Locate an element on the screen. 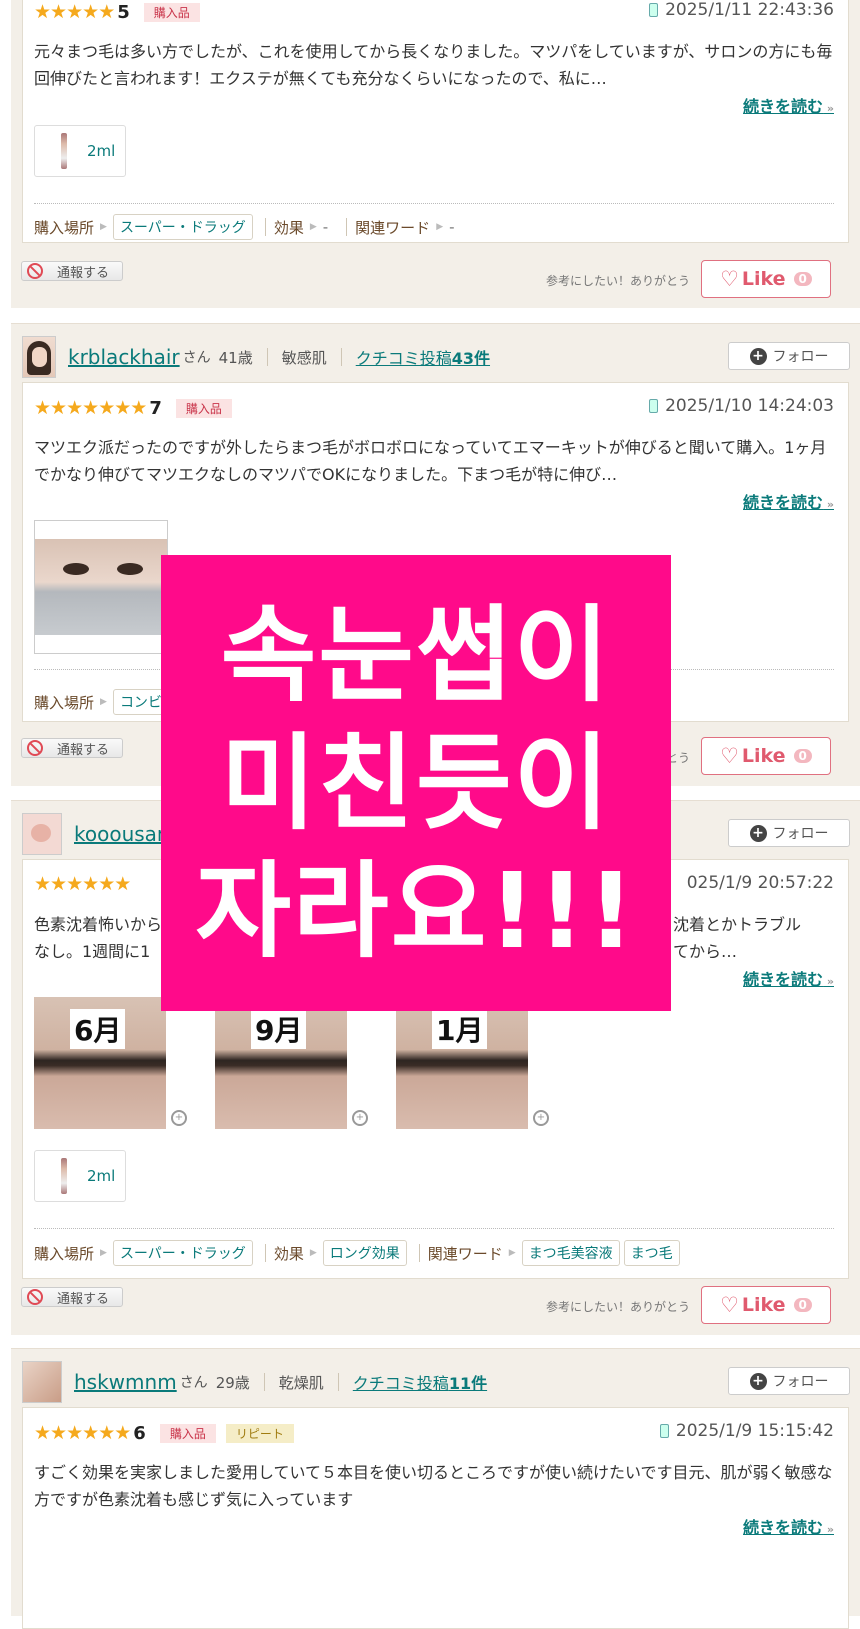 The image size is (860, 1629). rating-stars: ★ ★ ★ ★ ★ ★ ★ 7 購入品 is located at coordinates (133, 408).